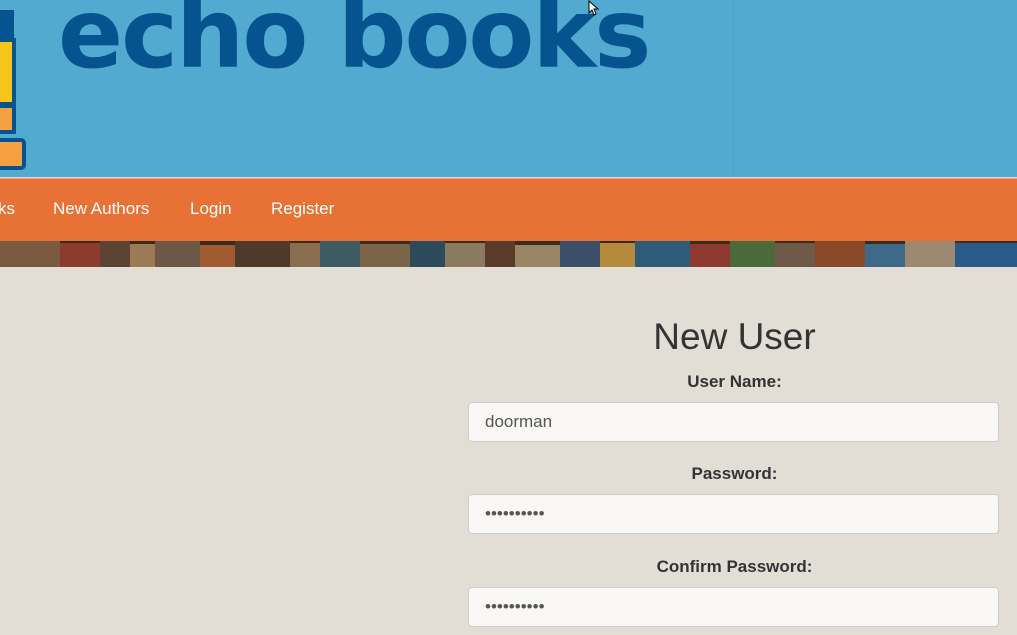 This screenshot has width=1017, height=635. I want to click on nav-item-login: Login, so click(211, 210).